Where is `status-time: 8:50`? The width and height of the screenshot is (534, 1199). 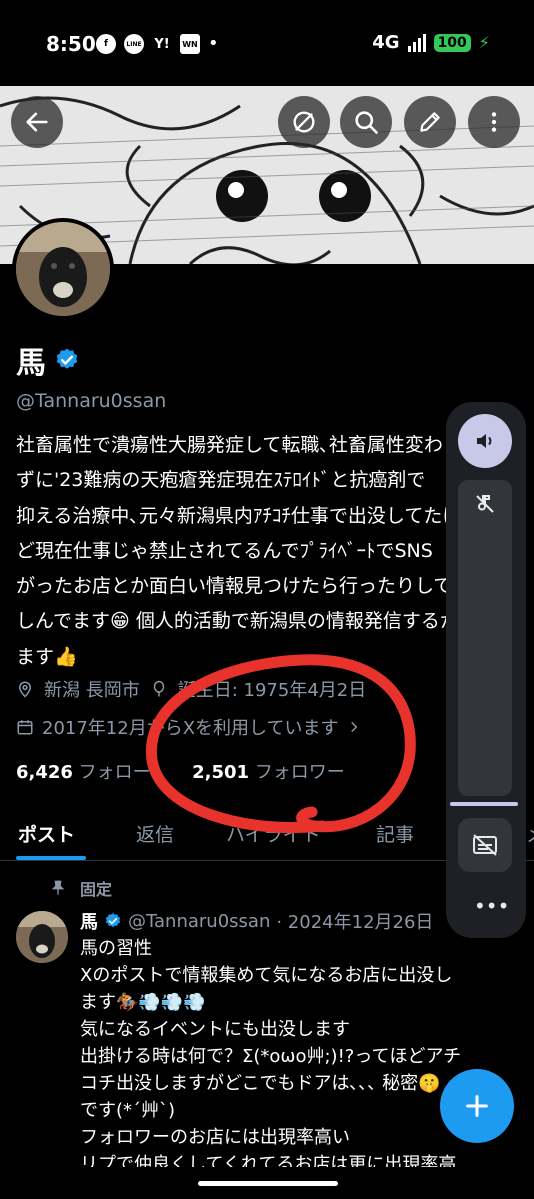 status-time: 8:50 is located at coordinates (71, 44).